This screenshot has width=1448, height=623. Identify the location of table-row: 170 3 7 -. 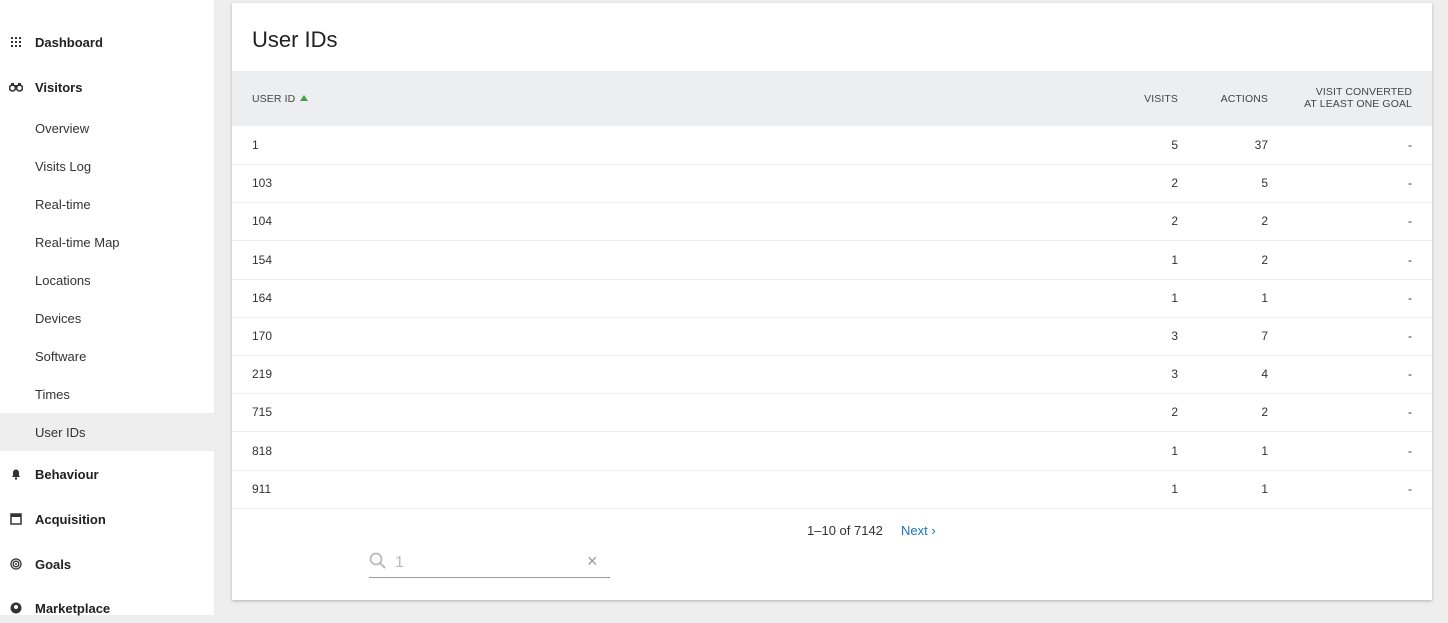
(832, 336).